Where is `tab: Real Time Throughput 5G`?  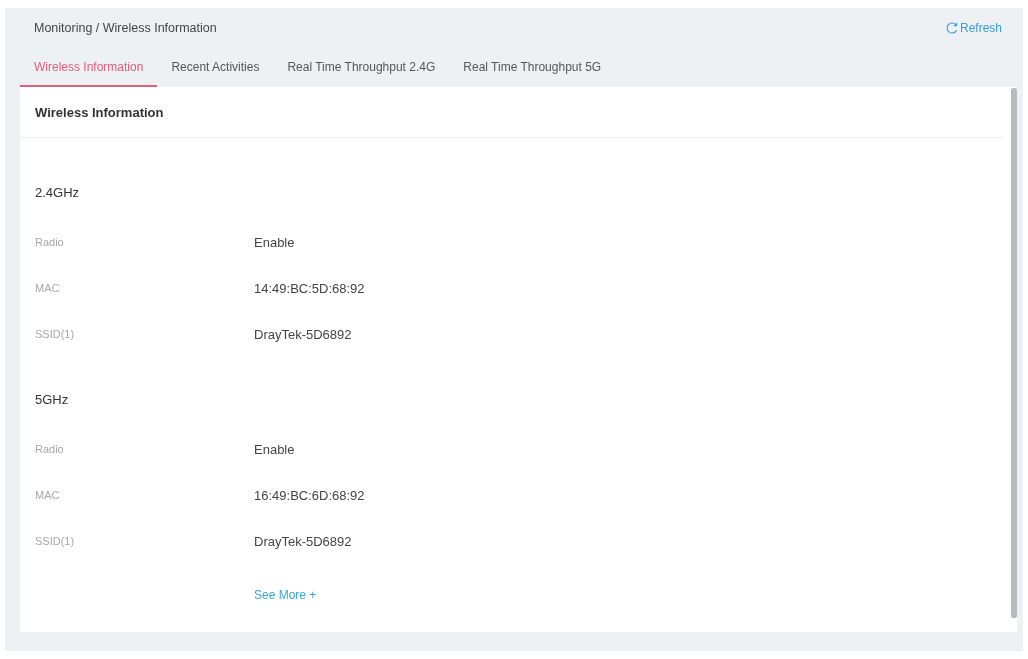 tab: Real Time Throughput 5G is located at coordinates (532, 67).